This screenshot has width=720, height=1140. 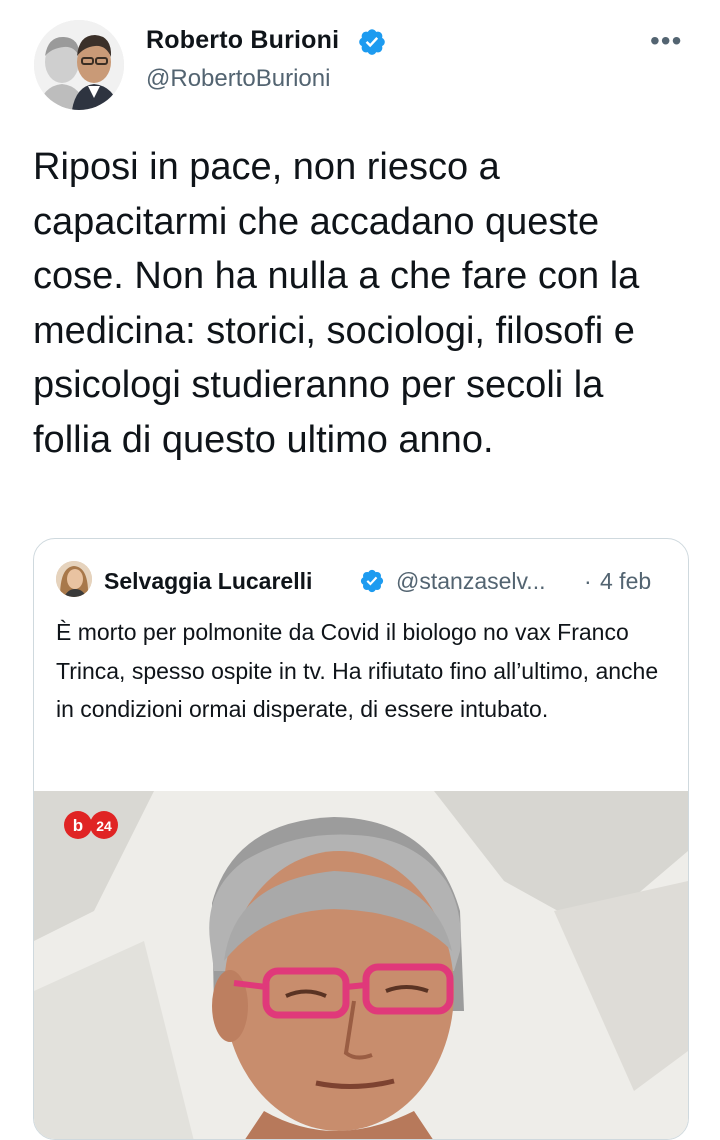 What do you see at coordinates (372, 581) in the screenshot?
I see `quoted-verified-badge-icon` at bounding box center [372, 581].